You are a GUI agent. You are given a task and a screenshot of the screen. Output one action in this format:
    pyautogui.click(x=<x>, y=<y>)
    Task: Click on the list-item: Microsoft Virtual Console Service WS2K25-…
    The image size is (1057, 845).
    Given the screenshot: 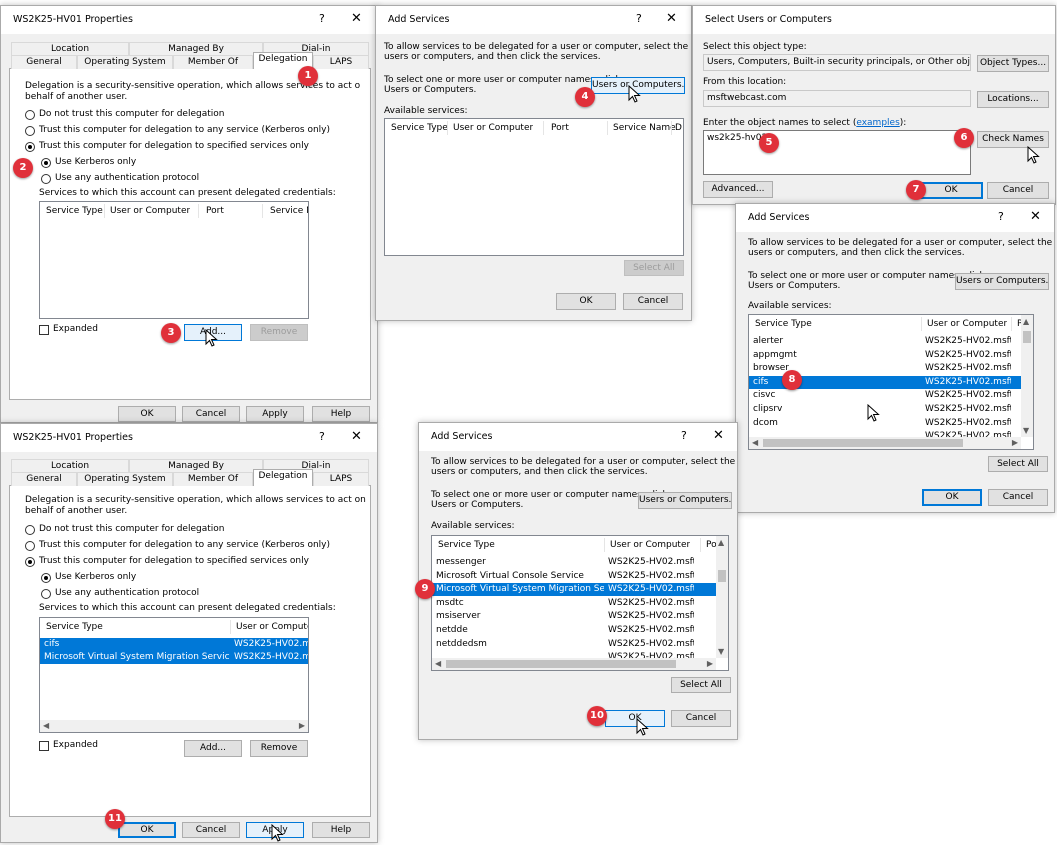 What is the action you would take?
    pyautogui.click(x=574, y=576)
    